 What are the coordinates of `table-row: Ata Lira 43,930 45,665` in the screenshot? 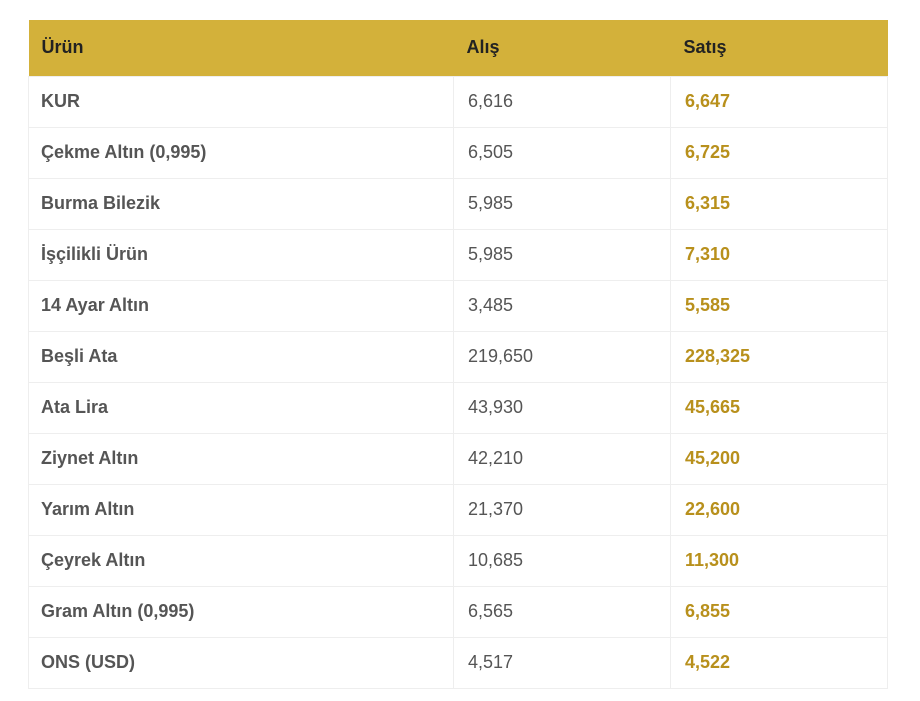 It's located at (458, 407).